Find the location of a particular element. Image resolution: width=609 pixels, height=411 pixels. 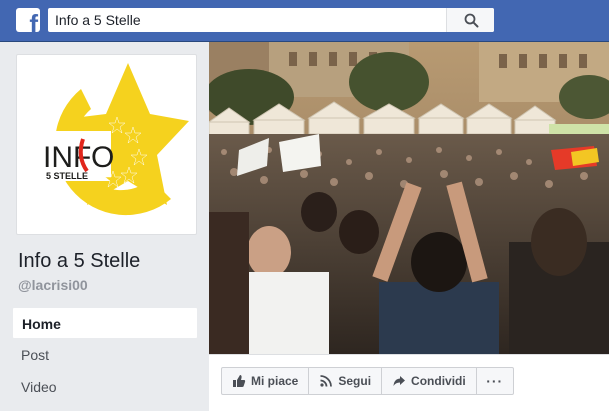

action-button-group: Mi piace Segui Condividi ··· is located at coordinates (367, 381).